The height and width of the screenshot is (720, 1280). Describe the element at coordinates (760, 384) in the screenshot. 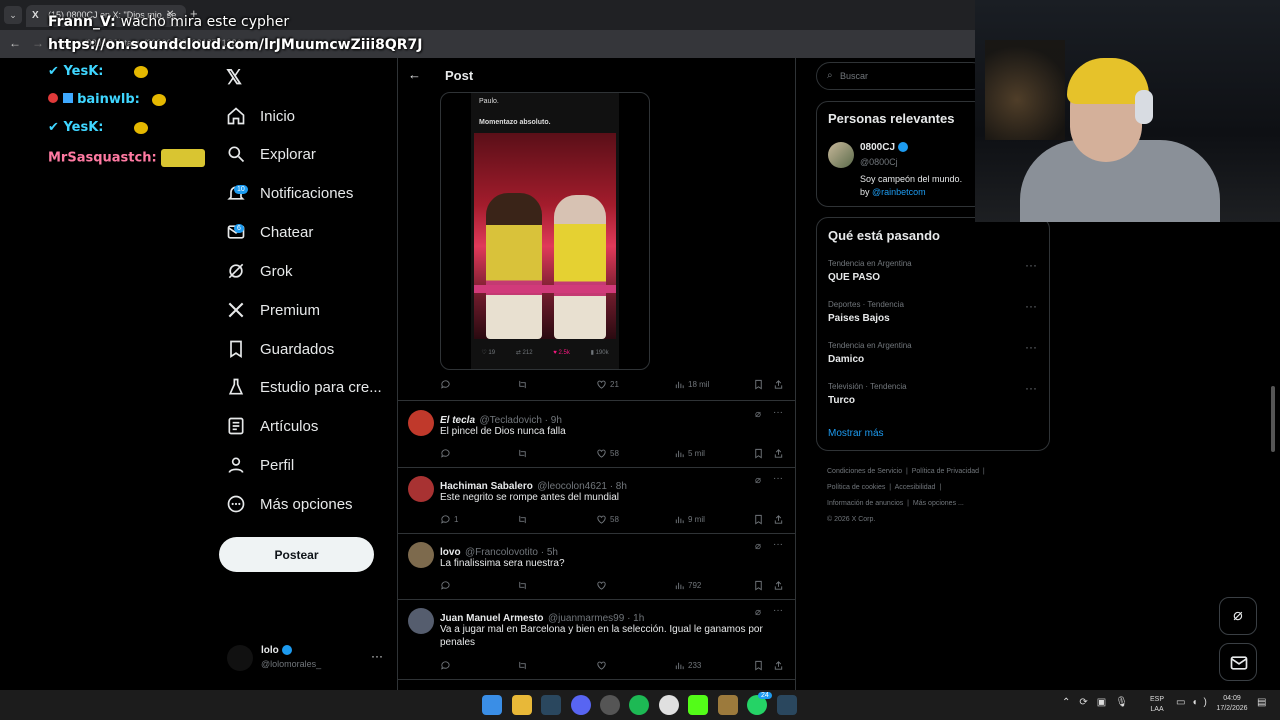

I see `bookmark-icon` at that location.